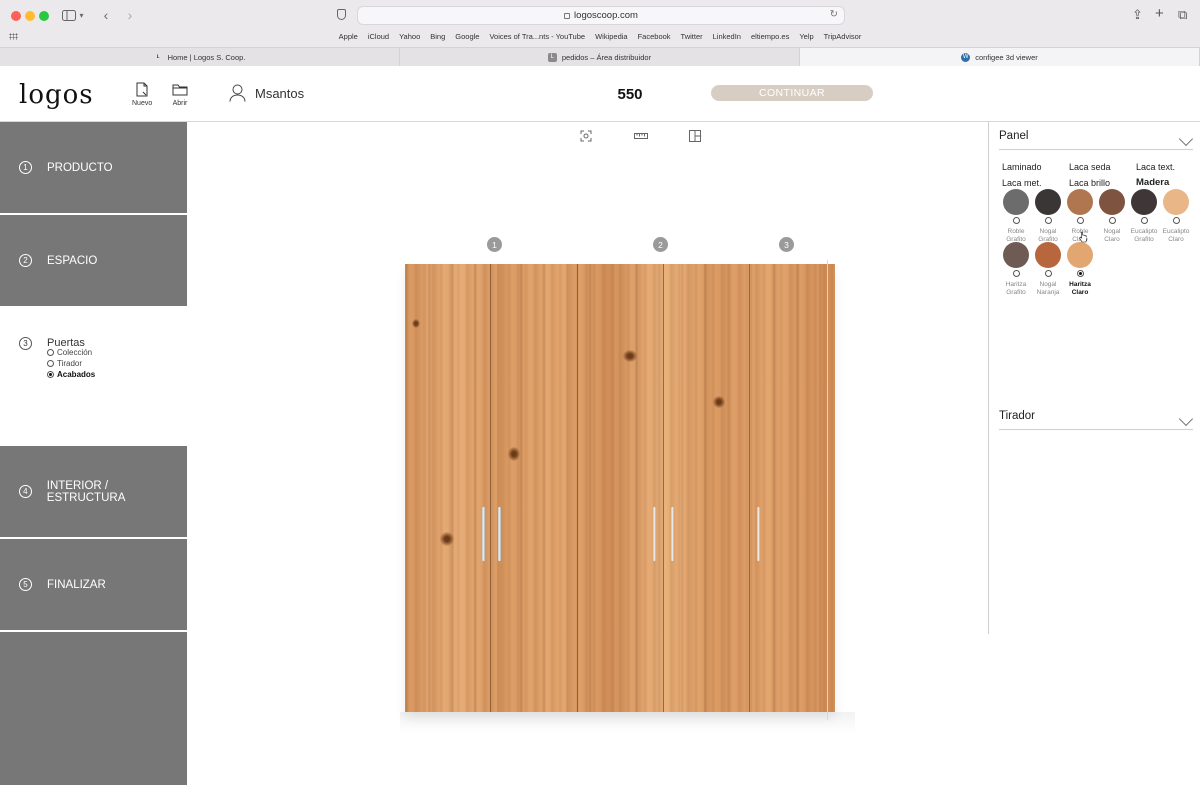  I want to click on step-label: FINALIZAR, so click(76, 584).